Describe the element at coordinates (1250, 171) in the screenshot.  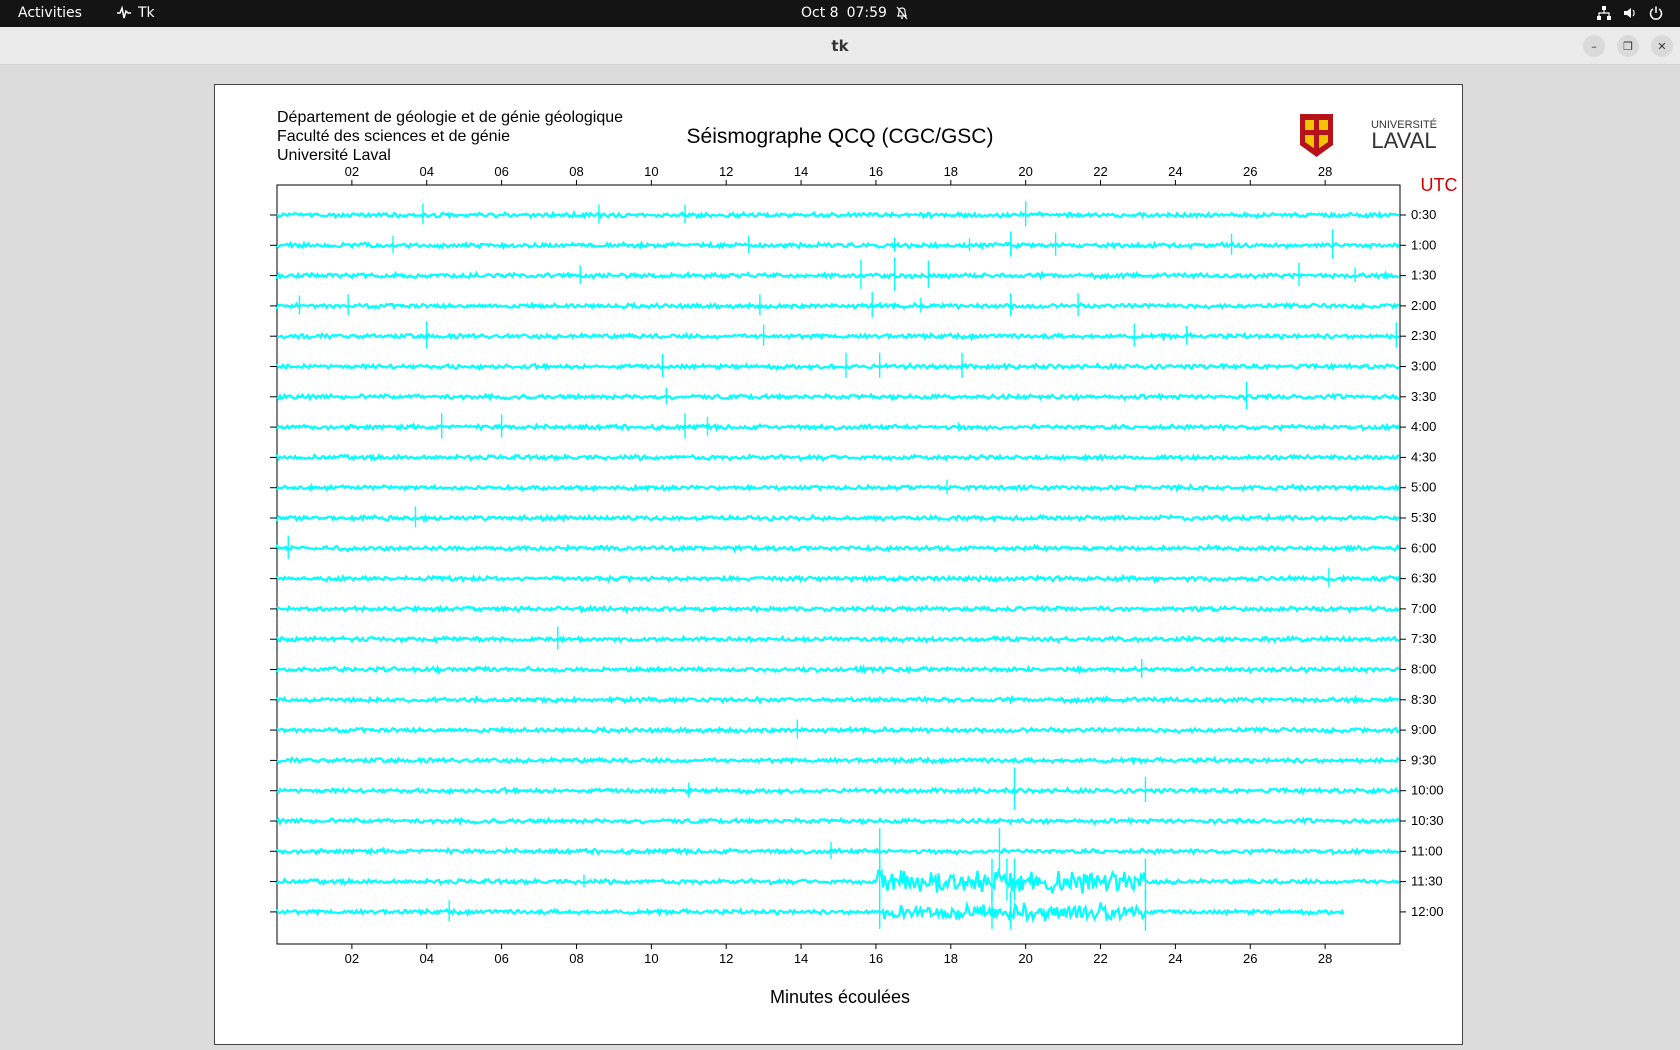
I see `x-tick-label-top: 26` at that location.